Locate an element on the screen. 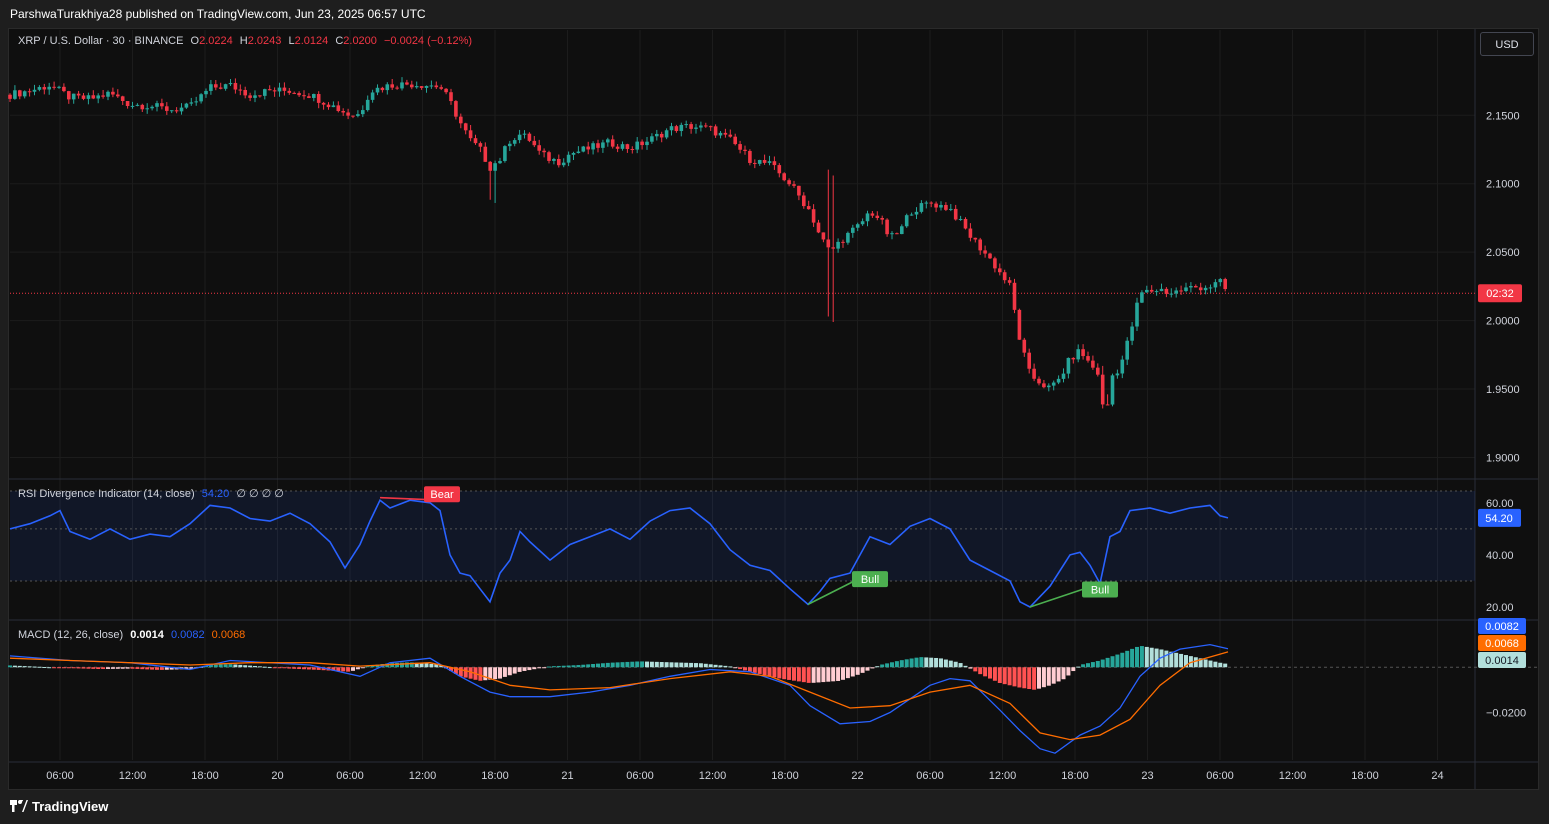  rsi-title: RSI Divergence Indicator (14, close) is located at coordinates (106, 494).